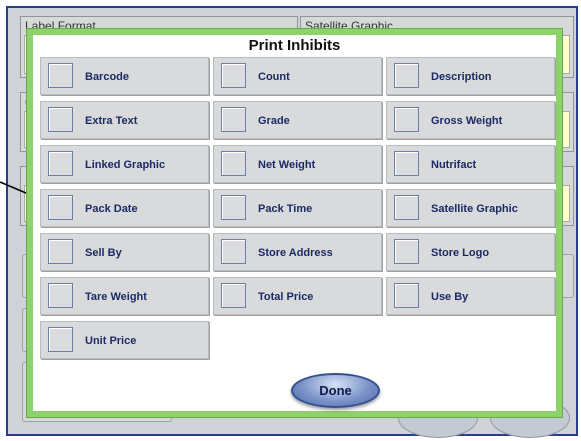 This screenshot has width=581, height=441. I want to click on option-pack-date: Pack Date, so click(124, 208).